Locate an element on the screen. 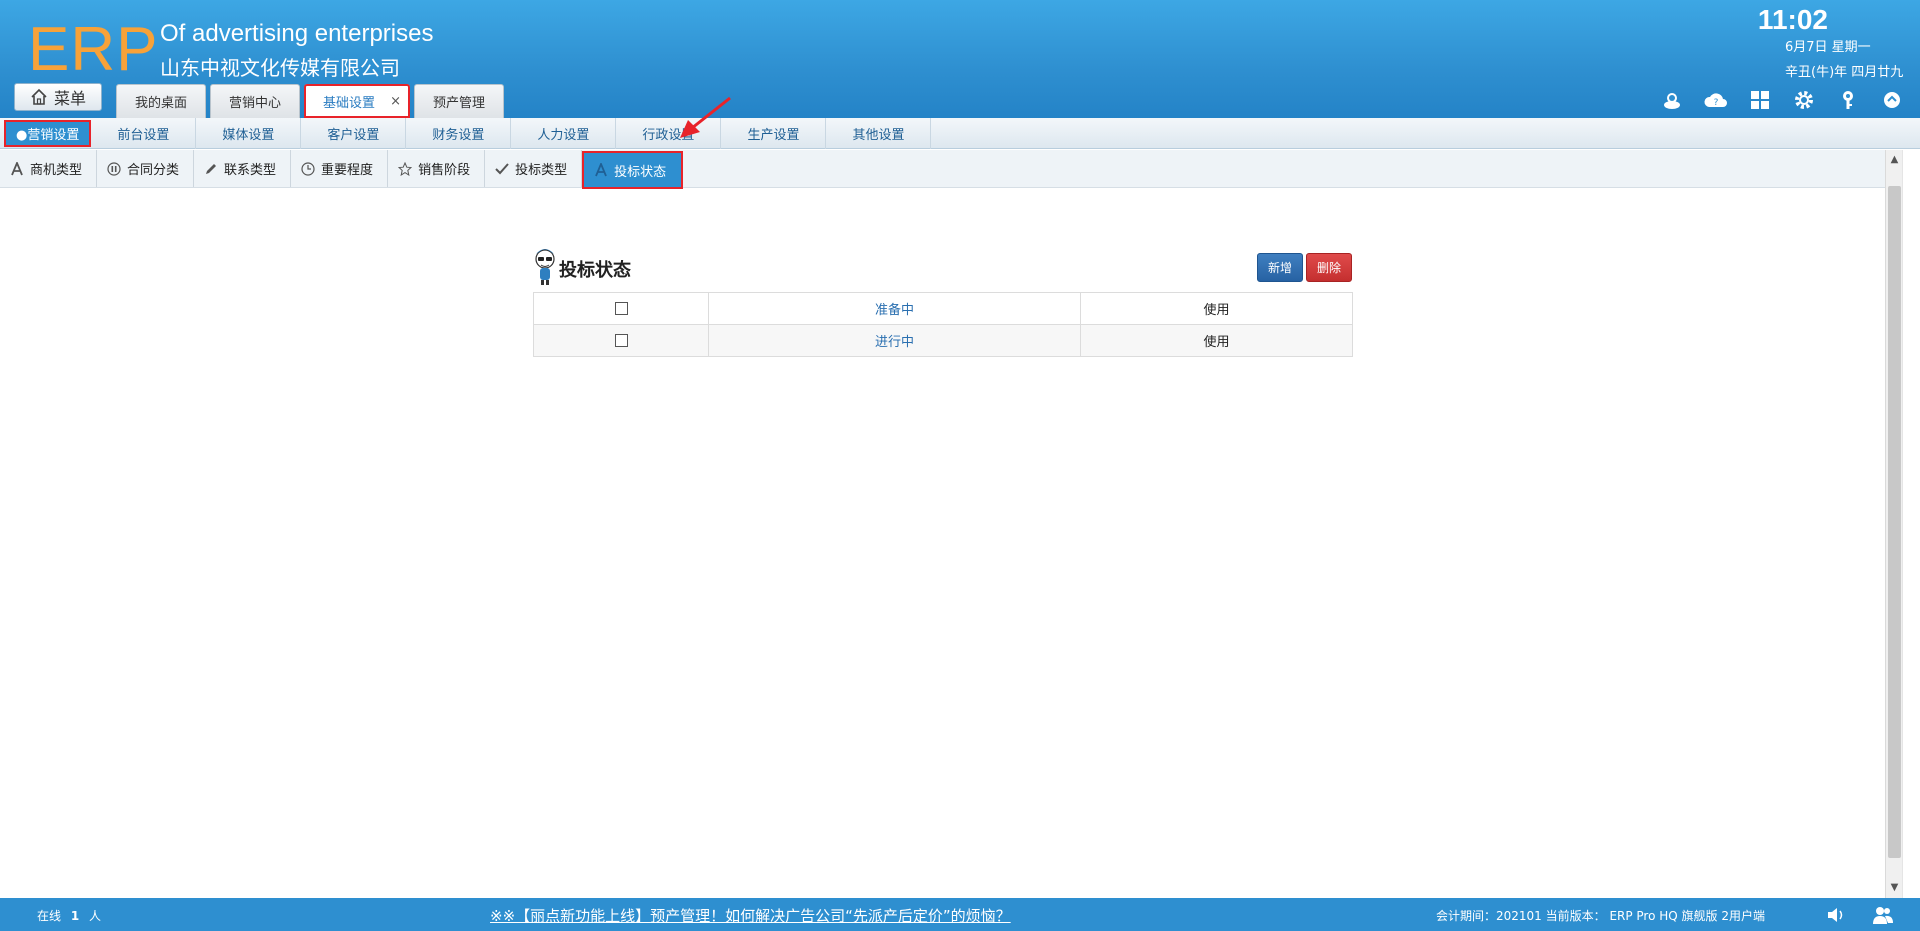  lunar-date: 辛丑(牛)年 四月廿九 is located at coordinates (1844, 72).